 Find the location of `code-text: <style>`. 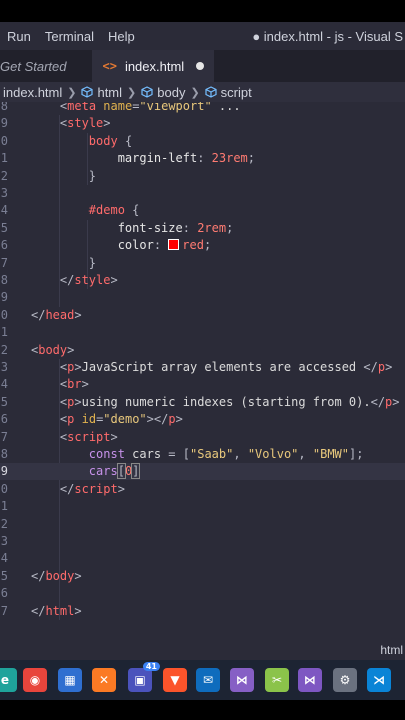

code-text: <style> is located at coordinates (85, 123).